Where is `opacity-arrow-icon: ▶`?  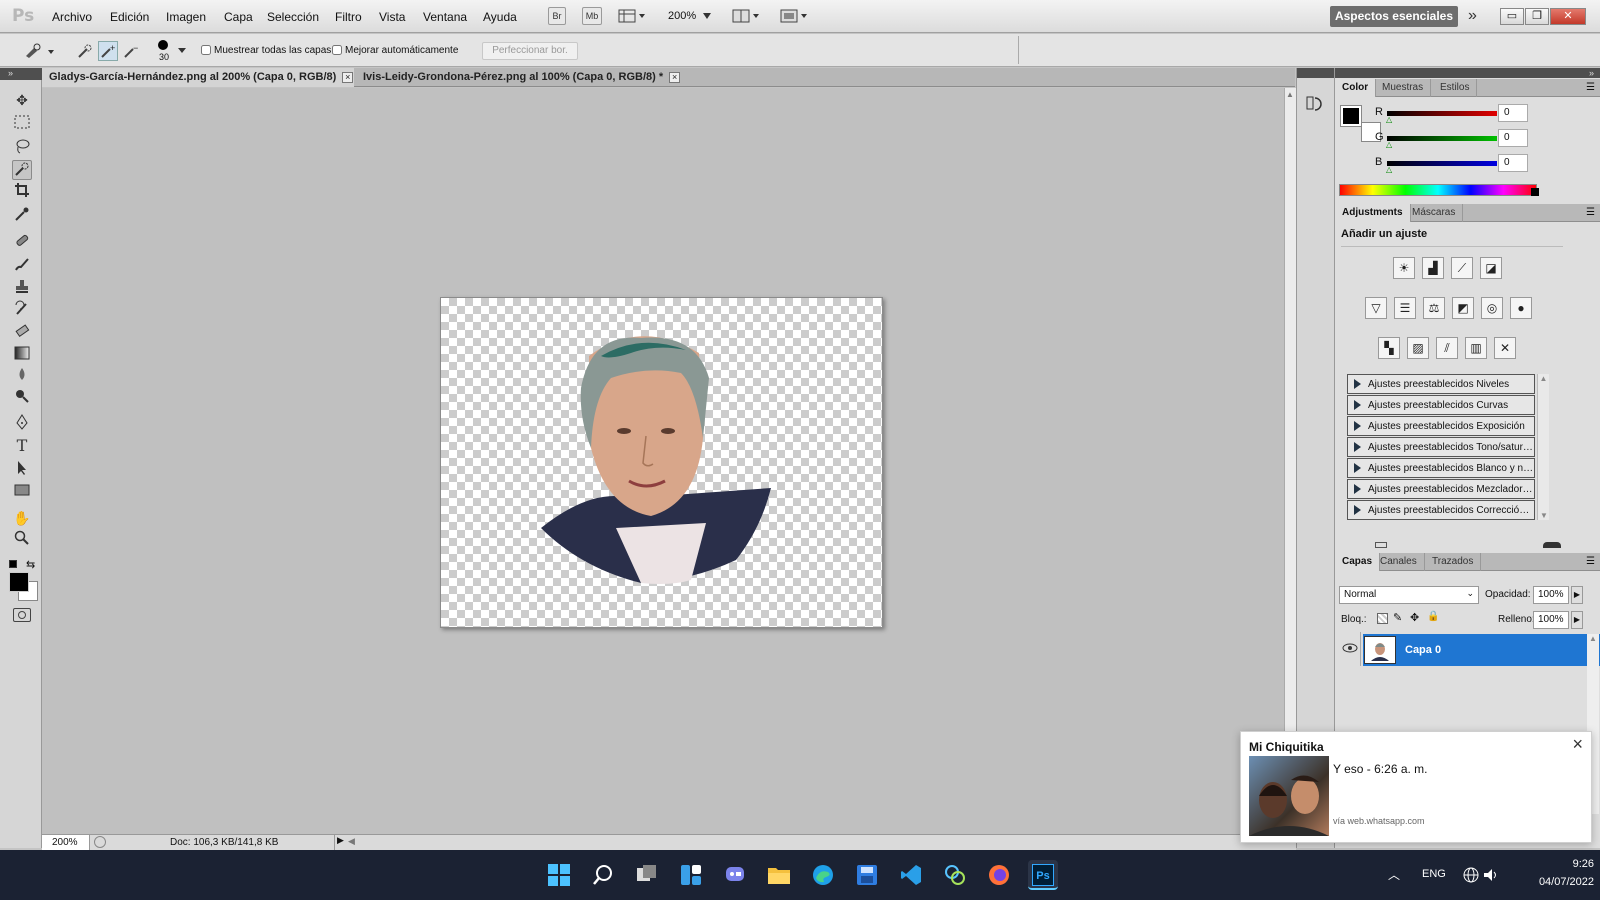
opacity-arrow-icon: ▶ is located at coordinates (1577, 595).